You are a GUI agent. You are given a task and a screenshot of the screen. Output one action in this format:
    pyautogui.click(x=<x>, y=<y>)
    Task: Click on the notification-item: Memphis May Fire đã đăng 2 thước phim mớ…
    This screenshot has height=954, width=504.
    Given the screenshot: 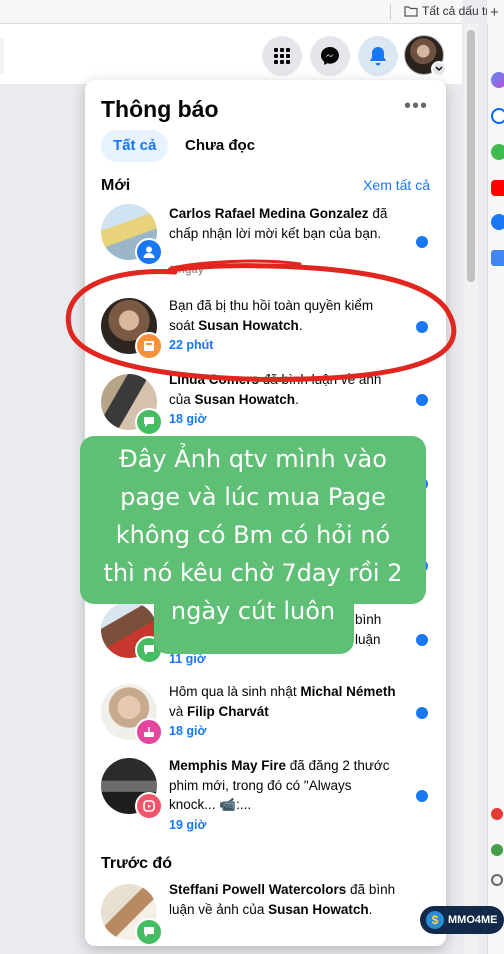 What is the action you would take?
    pyautogui.click(x=265, y=799)
    